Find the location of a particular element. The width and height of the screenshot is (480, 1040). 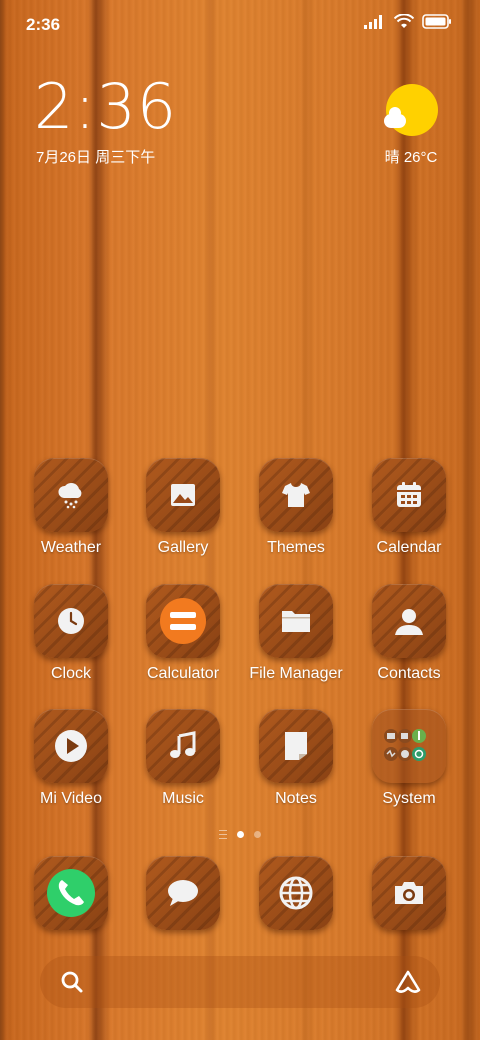

dock-messages is located at coordinates (183, 893).